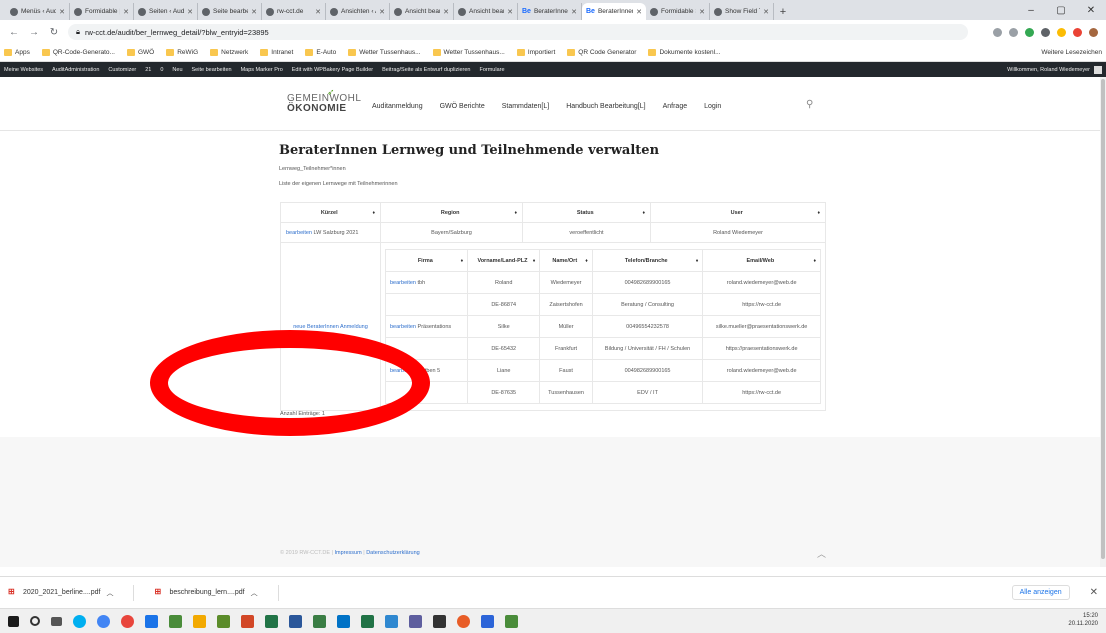 This screenshot has height=633, width=1106. Describe the element at coordinates (601, 52) in the screenshot. I see `bookmark-item: QR Code Generator` at that location.